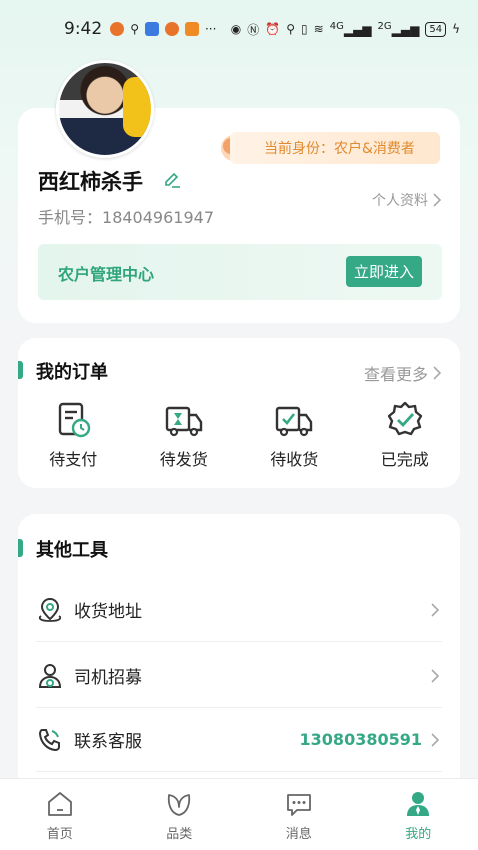  I want to click on order-status-pending-payment: 待支付, so click(73, 435).